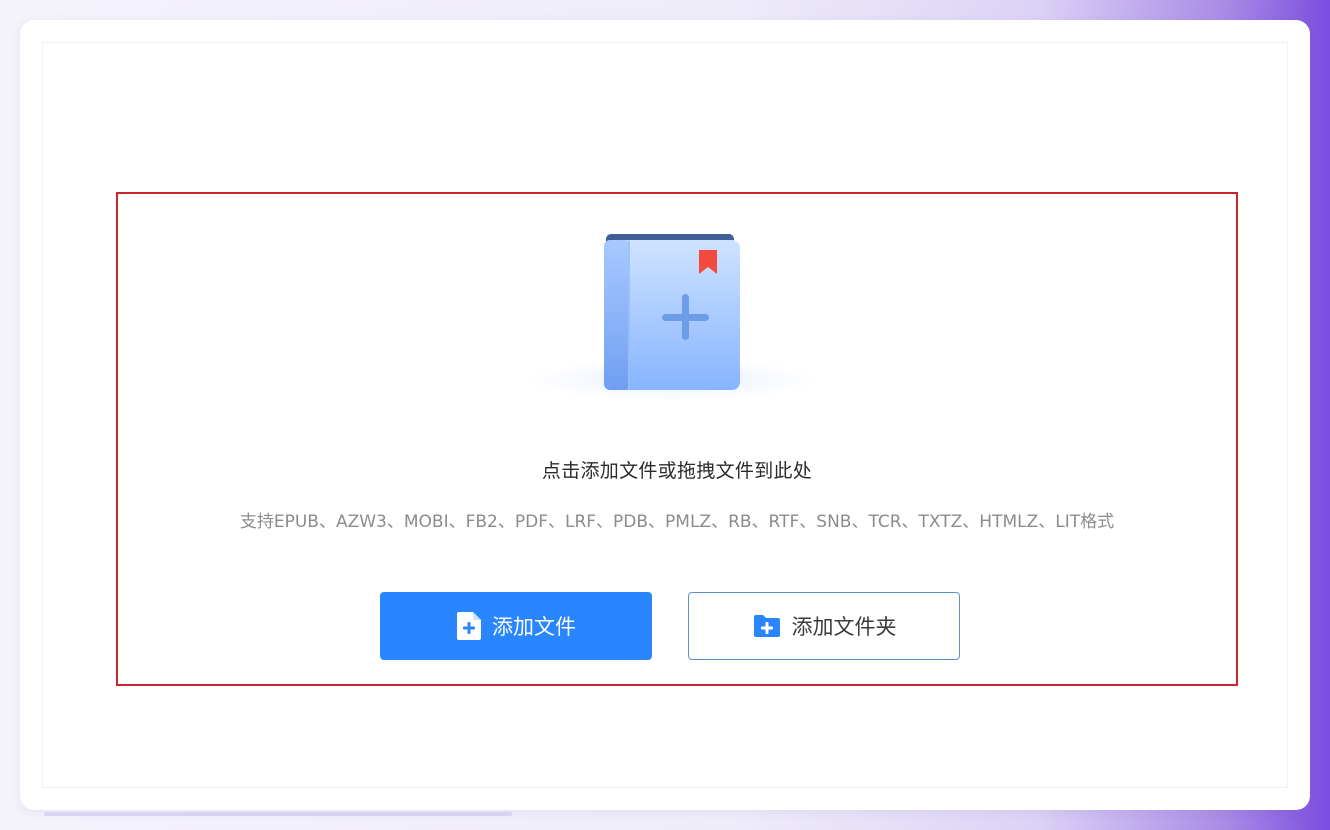 The image size is (1330, 830). What do you see at coordinates (278, 814) in the screenshot?
I see `horizontal-scrollbar` at bounding box center [278, 814].